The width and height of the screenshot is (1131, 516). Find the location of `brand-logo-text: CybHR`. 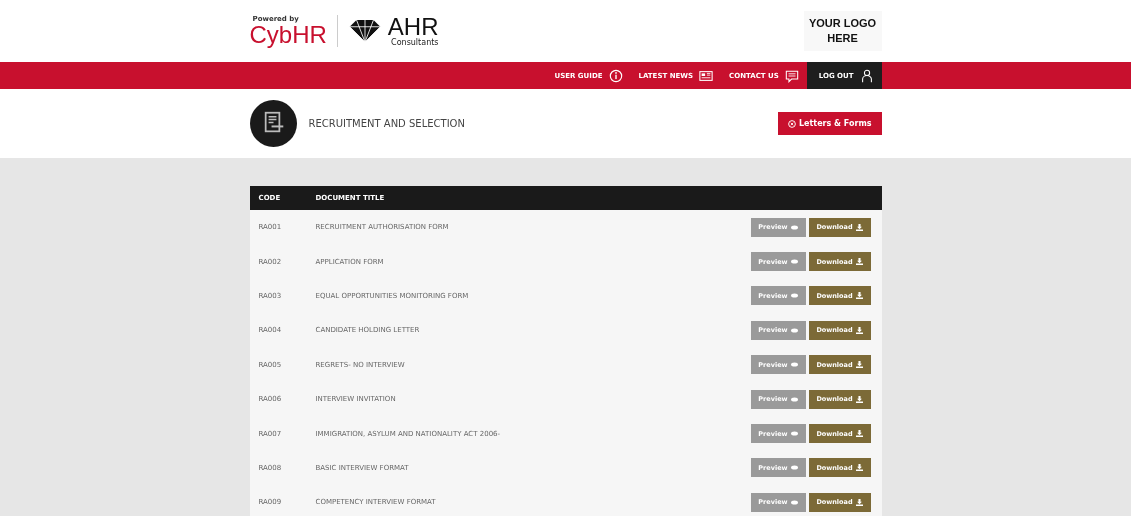

brand-logo-text: CybHR is located at coordinates (288, 34).